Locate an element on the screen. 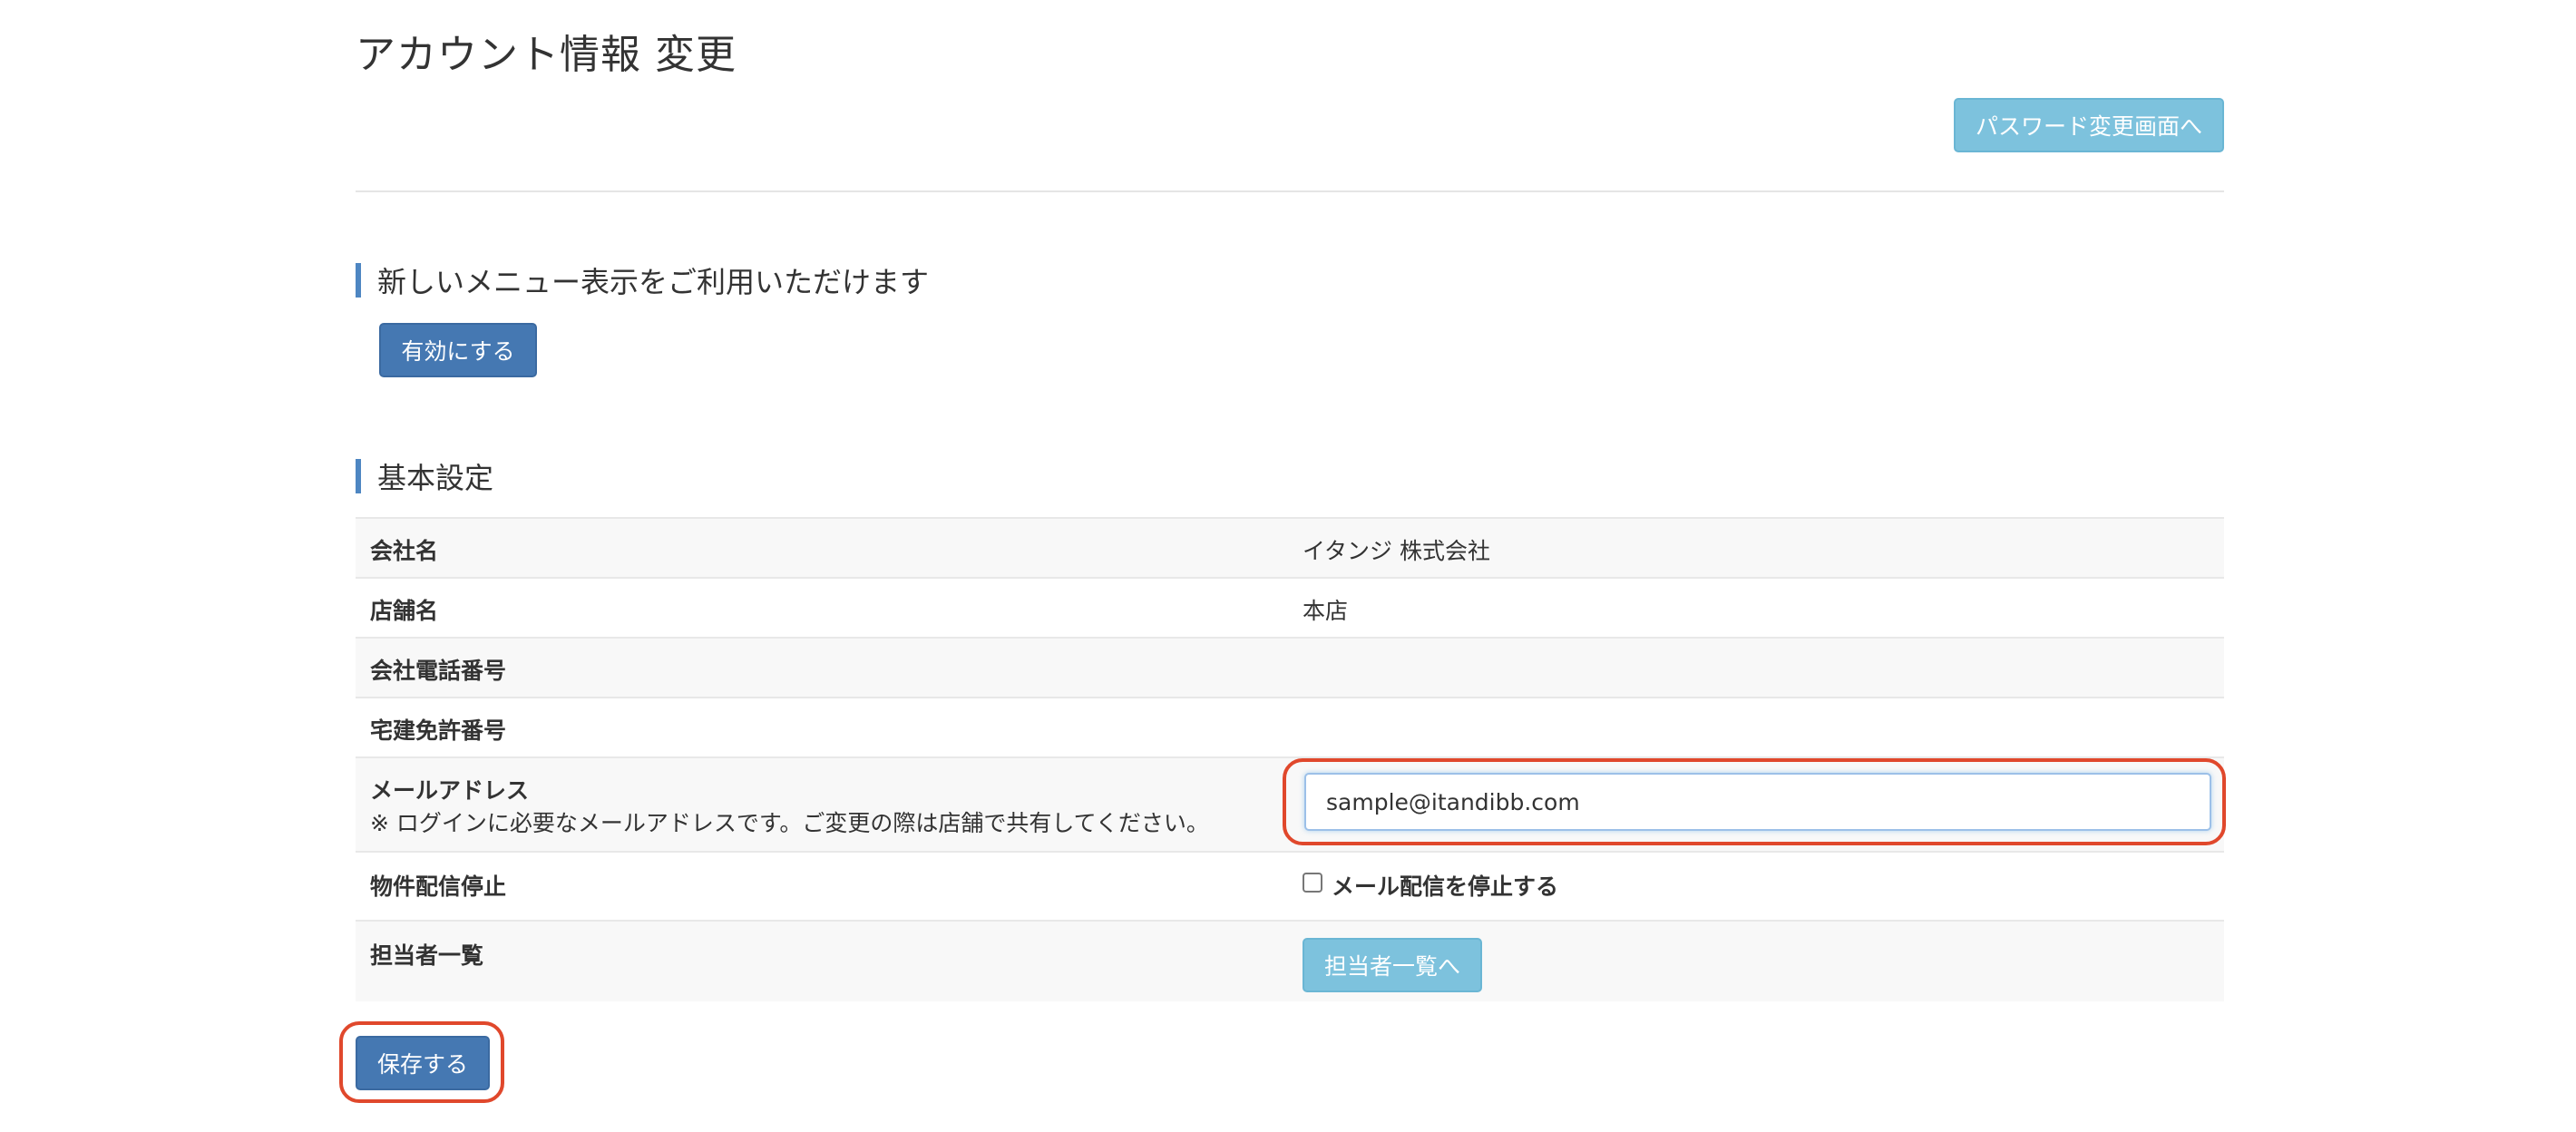 The width and height of the screenshot is (2576, 1132). stop-email-delivery-label: メール配信を停止する is located at coordinates (1445, 885).